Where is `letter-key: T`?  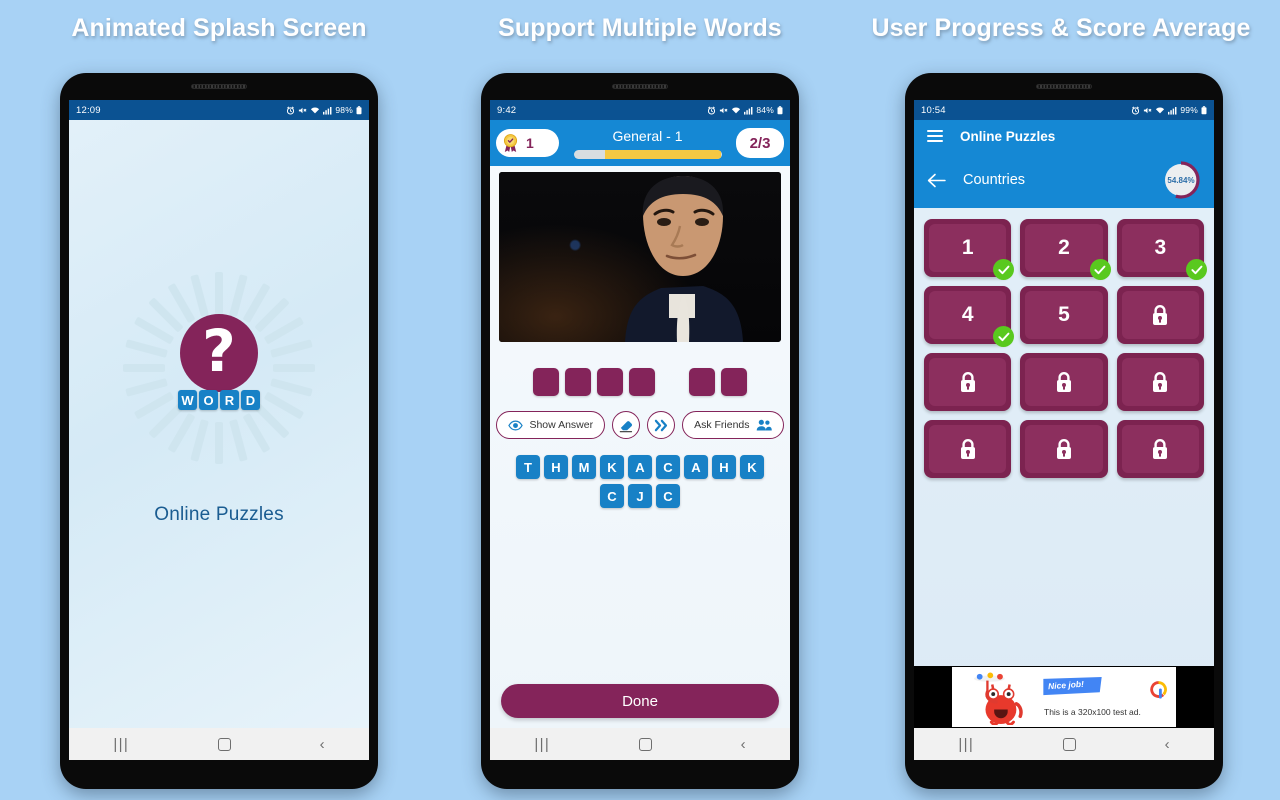
letter-key: T is located at coordinates (528, 467).